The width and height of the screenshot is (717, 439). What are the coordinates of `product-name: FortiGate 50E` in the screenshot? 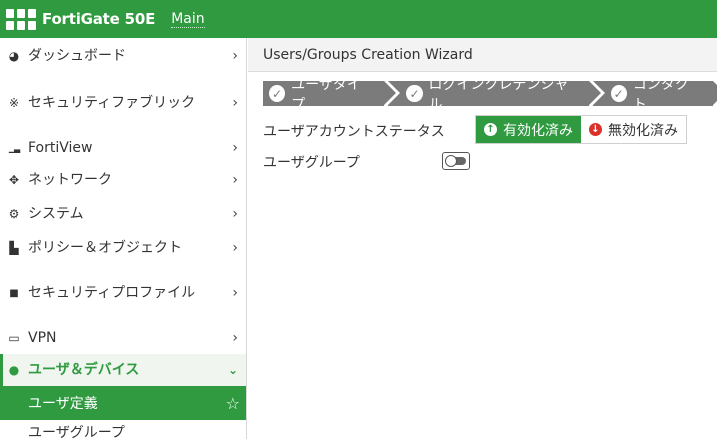 It's located at (99, 19).